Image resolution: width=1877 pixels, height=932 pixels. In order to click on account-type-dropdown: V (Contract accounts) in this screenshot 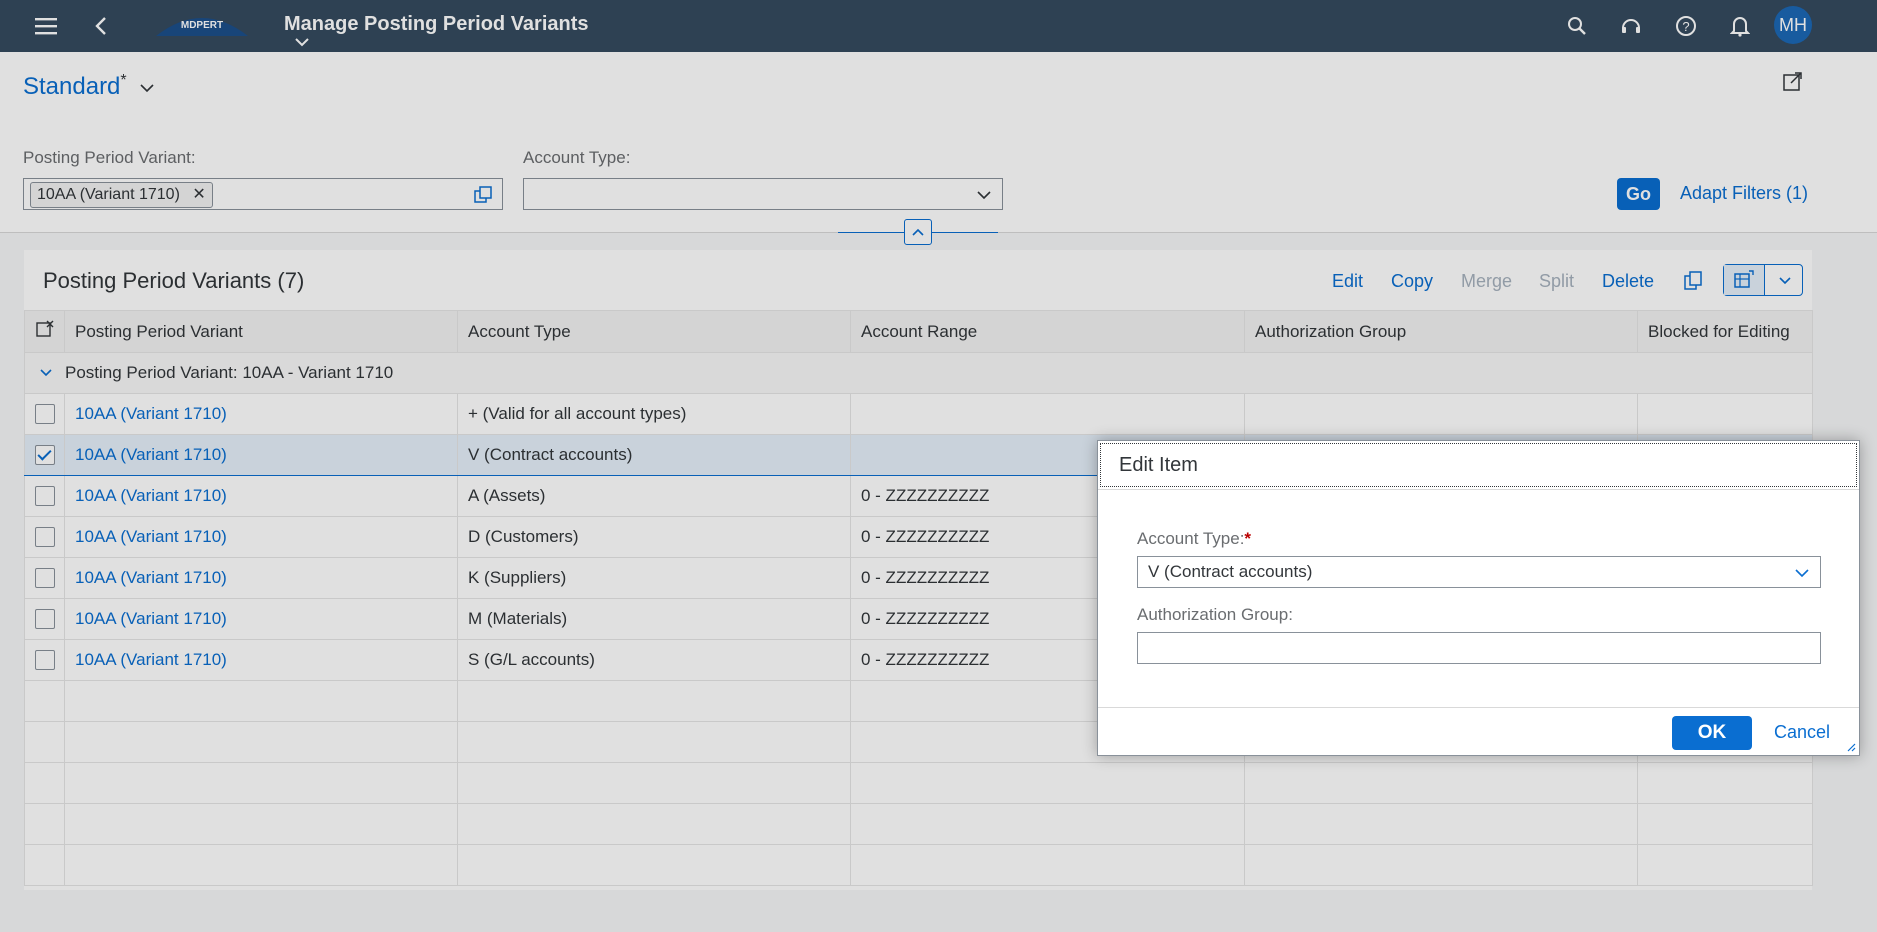, I will do `click(1479, 572)`.